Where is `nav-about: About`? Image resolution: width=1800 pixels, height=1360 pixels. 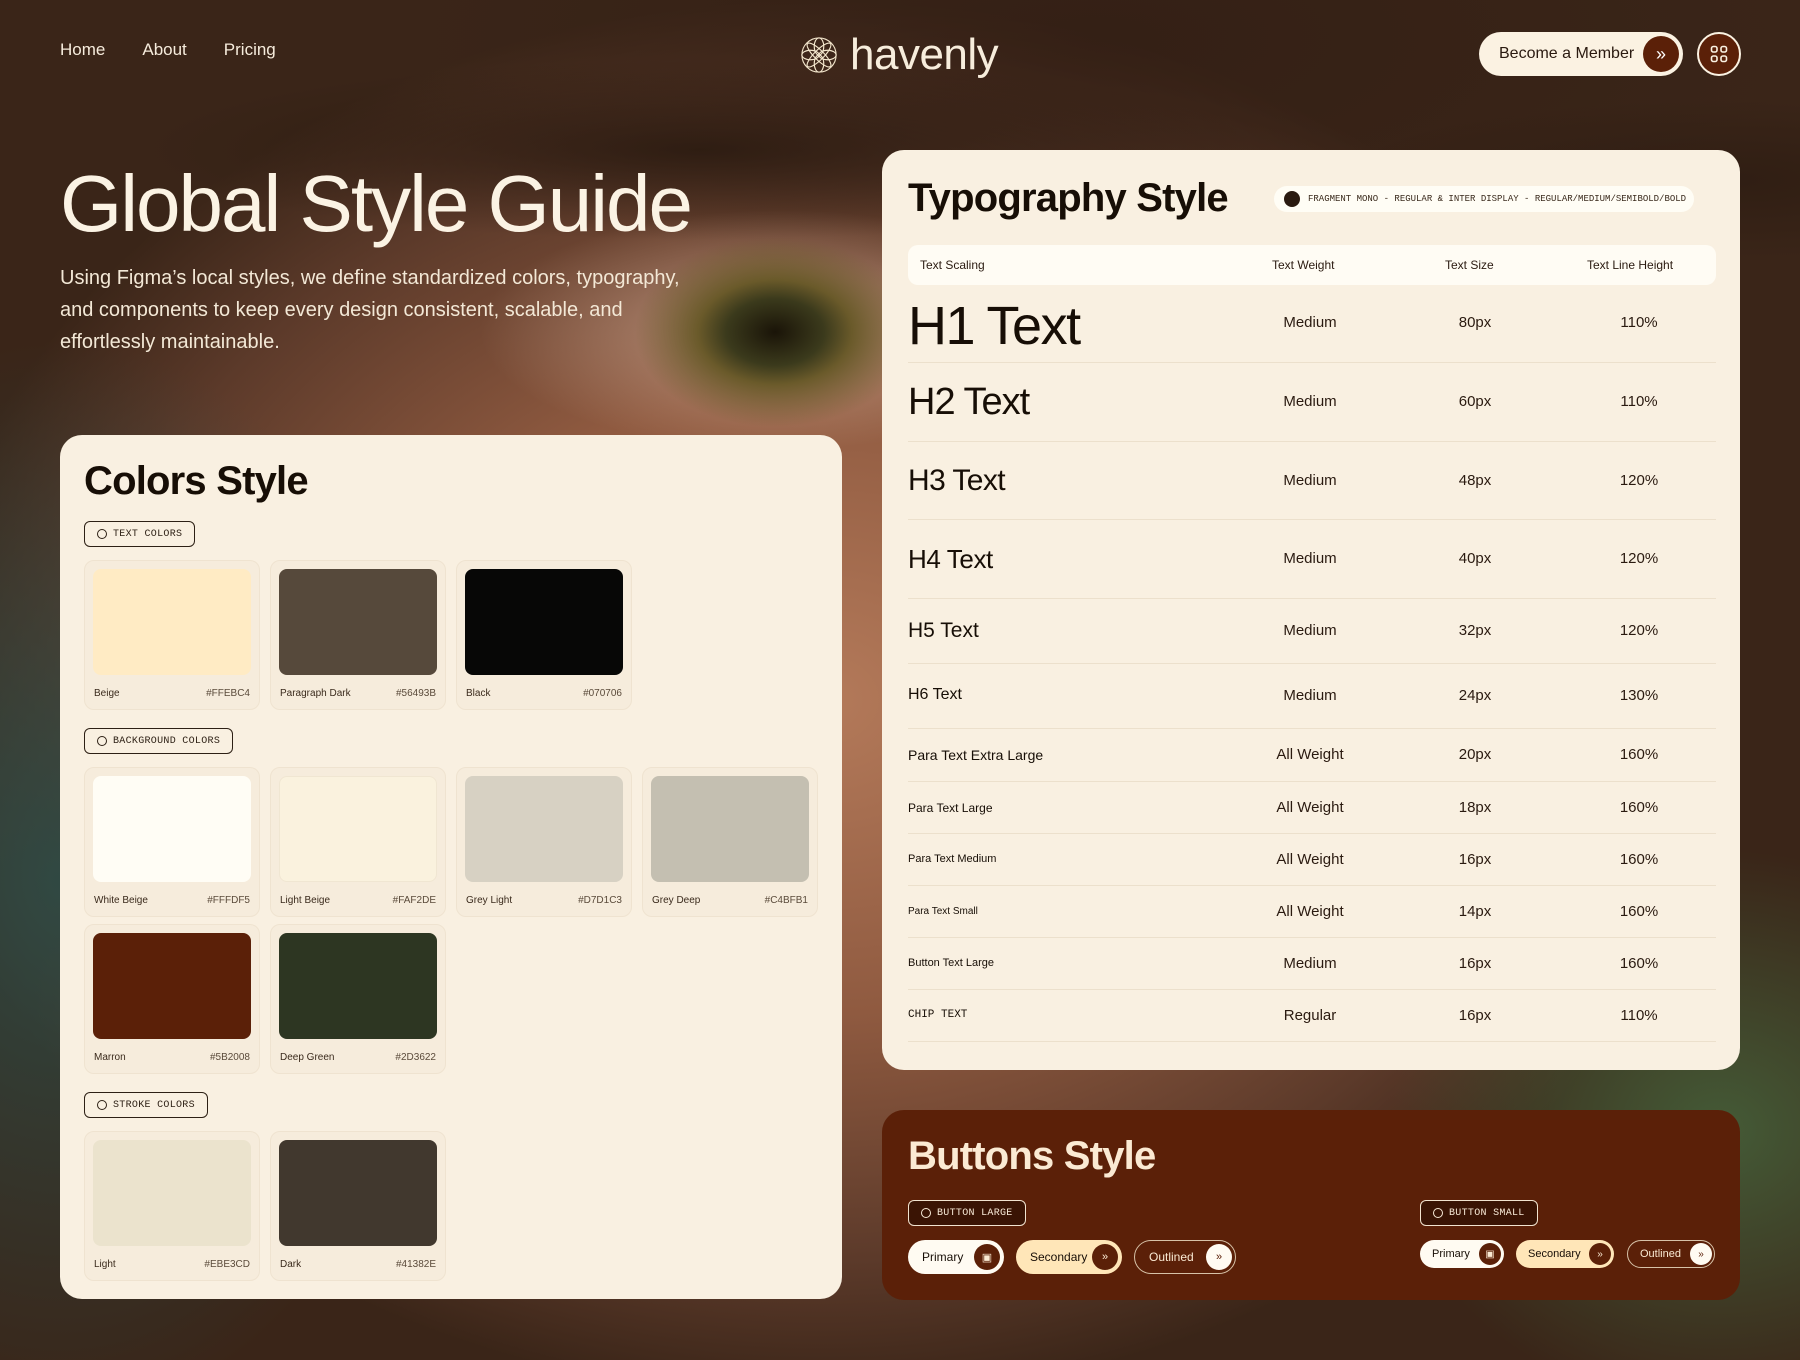 nav-about: About is located at coordinates (164, 50).